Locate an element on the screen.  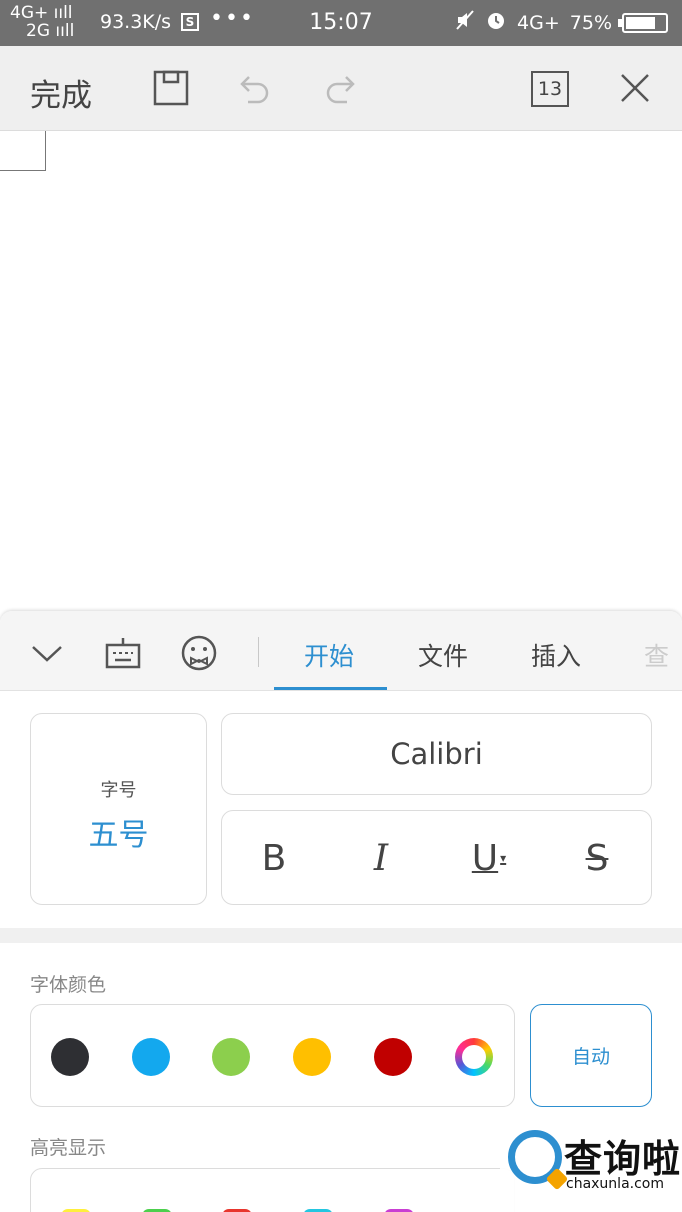
redo-icon is located at coordinates (340, 88).